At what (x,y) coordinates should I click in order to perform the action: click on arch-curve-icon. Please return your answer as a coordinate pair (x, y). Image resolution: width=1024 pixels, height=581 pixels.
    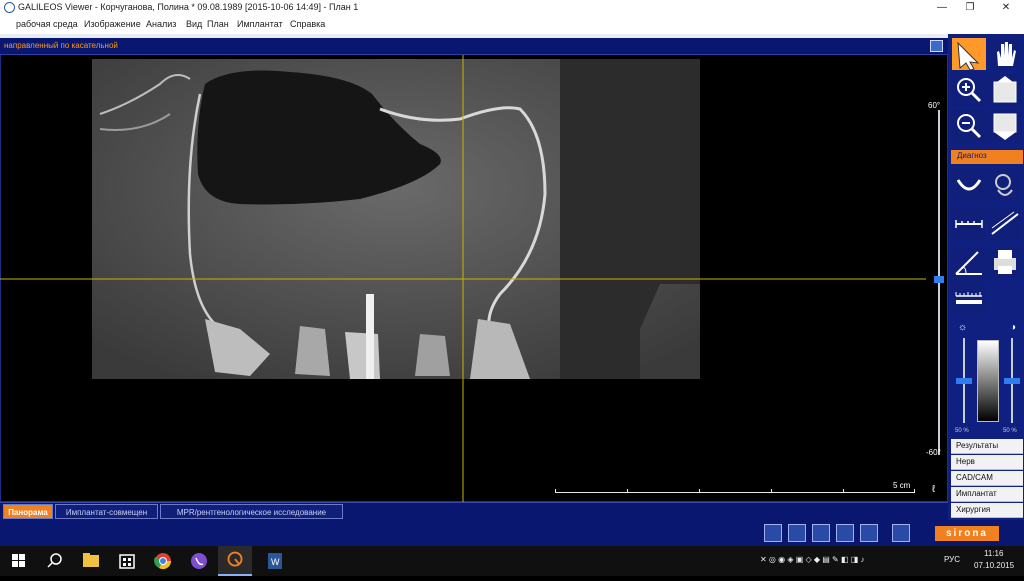
    Looking at the image, I should click on (969, 186).